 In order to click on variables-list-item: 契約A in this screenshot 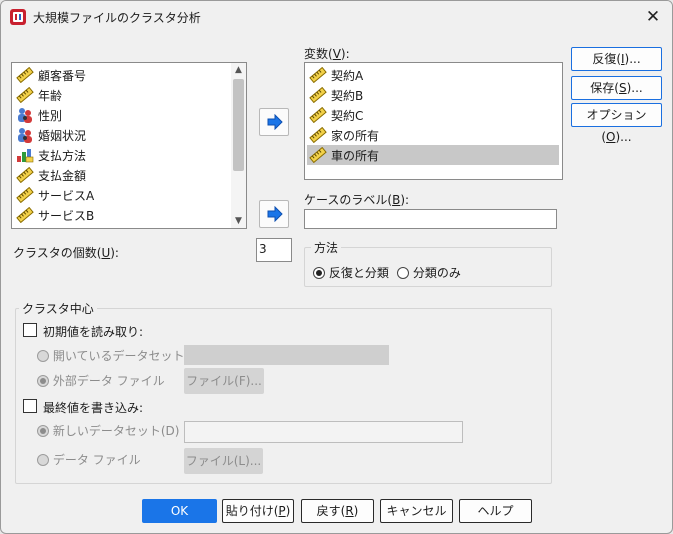, I will do `click(433, 75)`.